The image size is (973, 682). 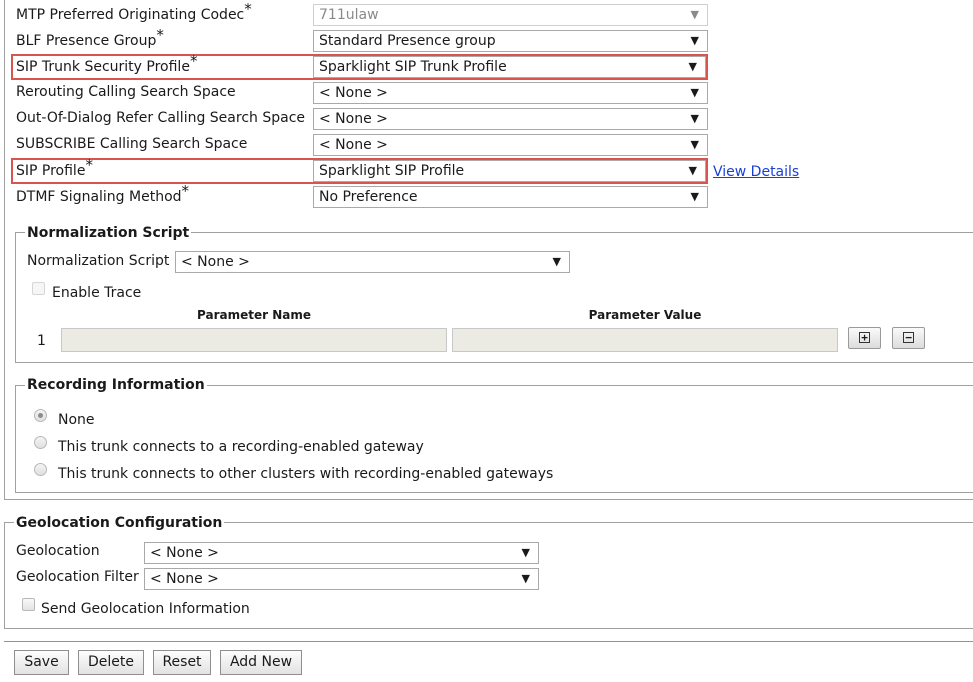 I want to click on delete-button: Delete, so click(x=111, y=662).